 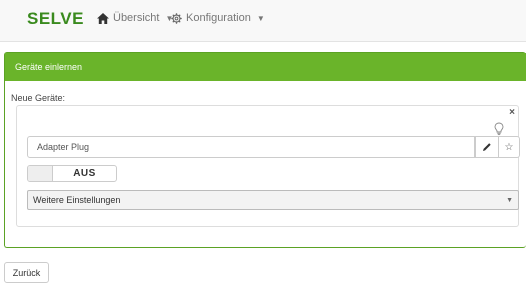 I want to click on select-value: Weitere Einstellungen, so click(x=77, y=200).